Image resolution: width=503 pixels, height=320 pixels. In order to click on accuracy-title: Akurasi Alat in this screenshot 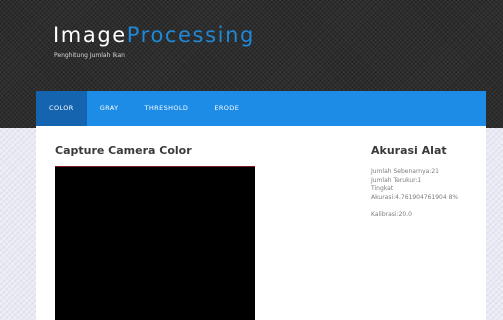, I will do `click(409, 150)`.